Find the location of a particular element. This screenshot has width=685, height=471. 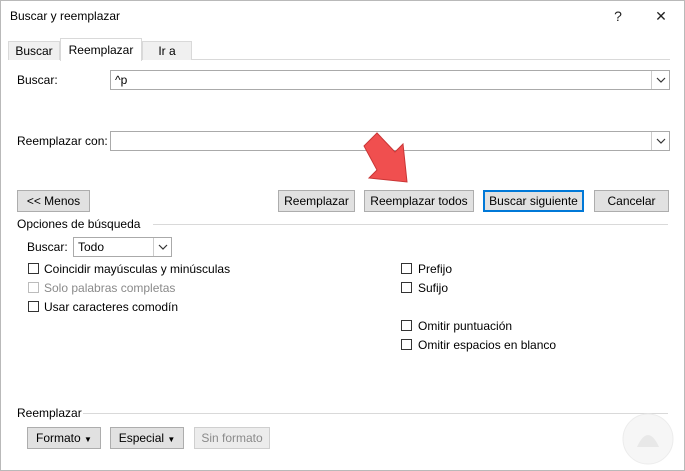

format-button: Formato ▼ is located at coordinates (64, 438).